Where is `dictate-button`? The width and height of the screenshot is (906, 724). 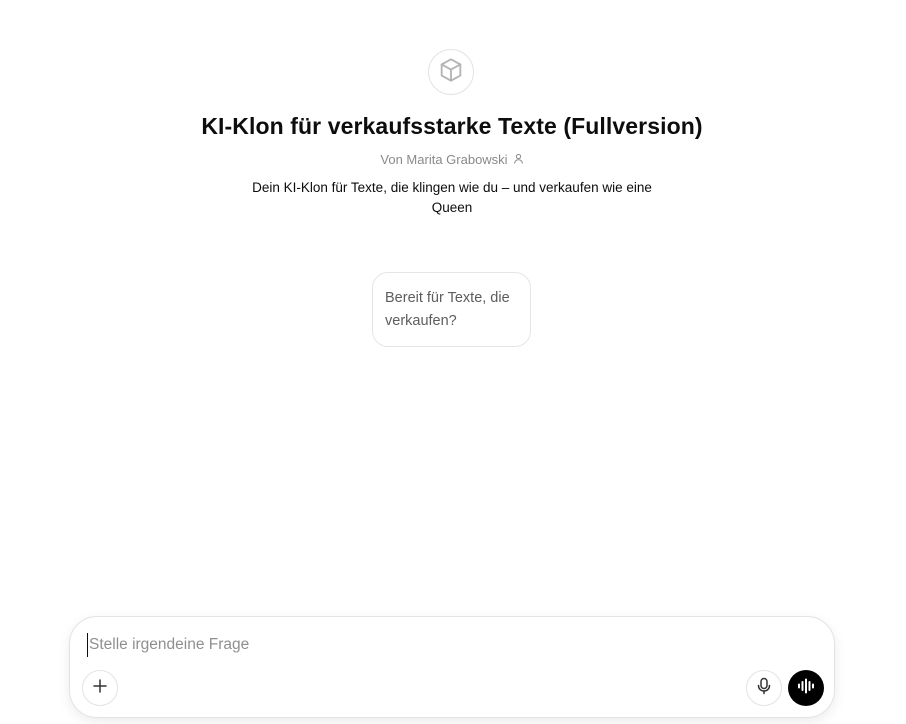
dictate-button is located at coordinates (764, 688).